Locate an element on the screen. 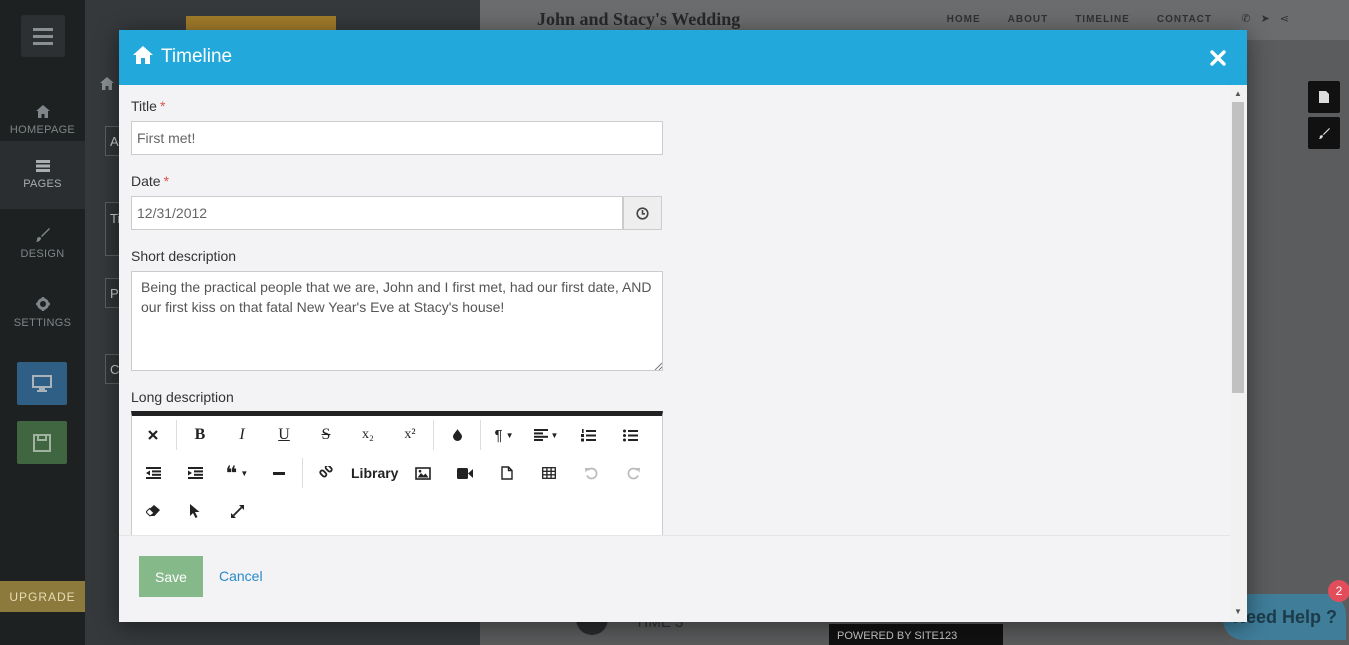  insert-file-button is located at coordinates (507, 473).